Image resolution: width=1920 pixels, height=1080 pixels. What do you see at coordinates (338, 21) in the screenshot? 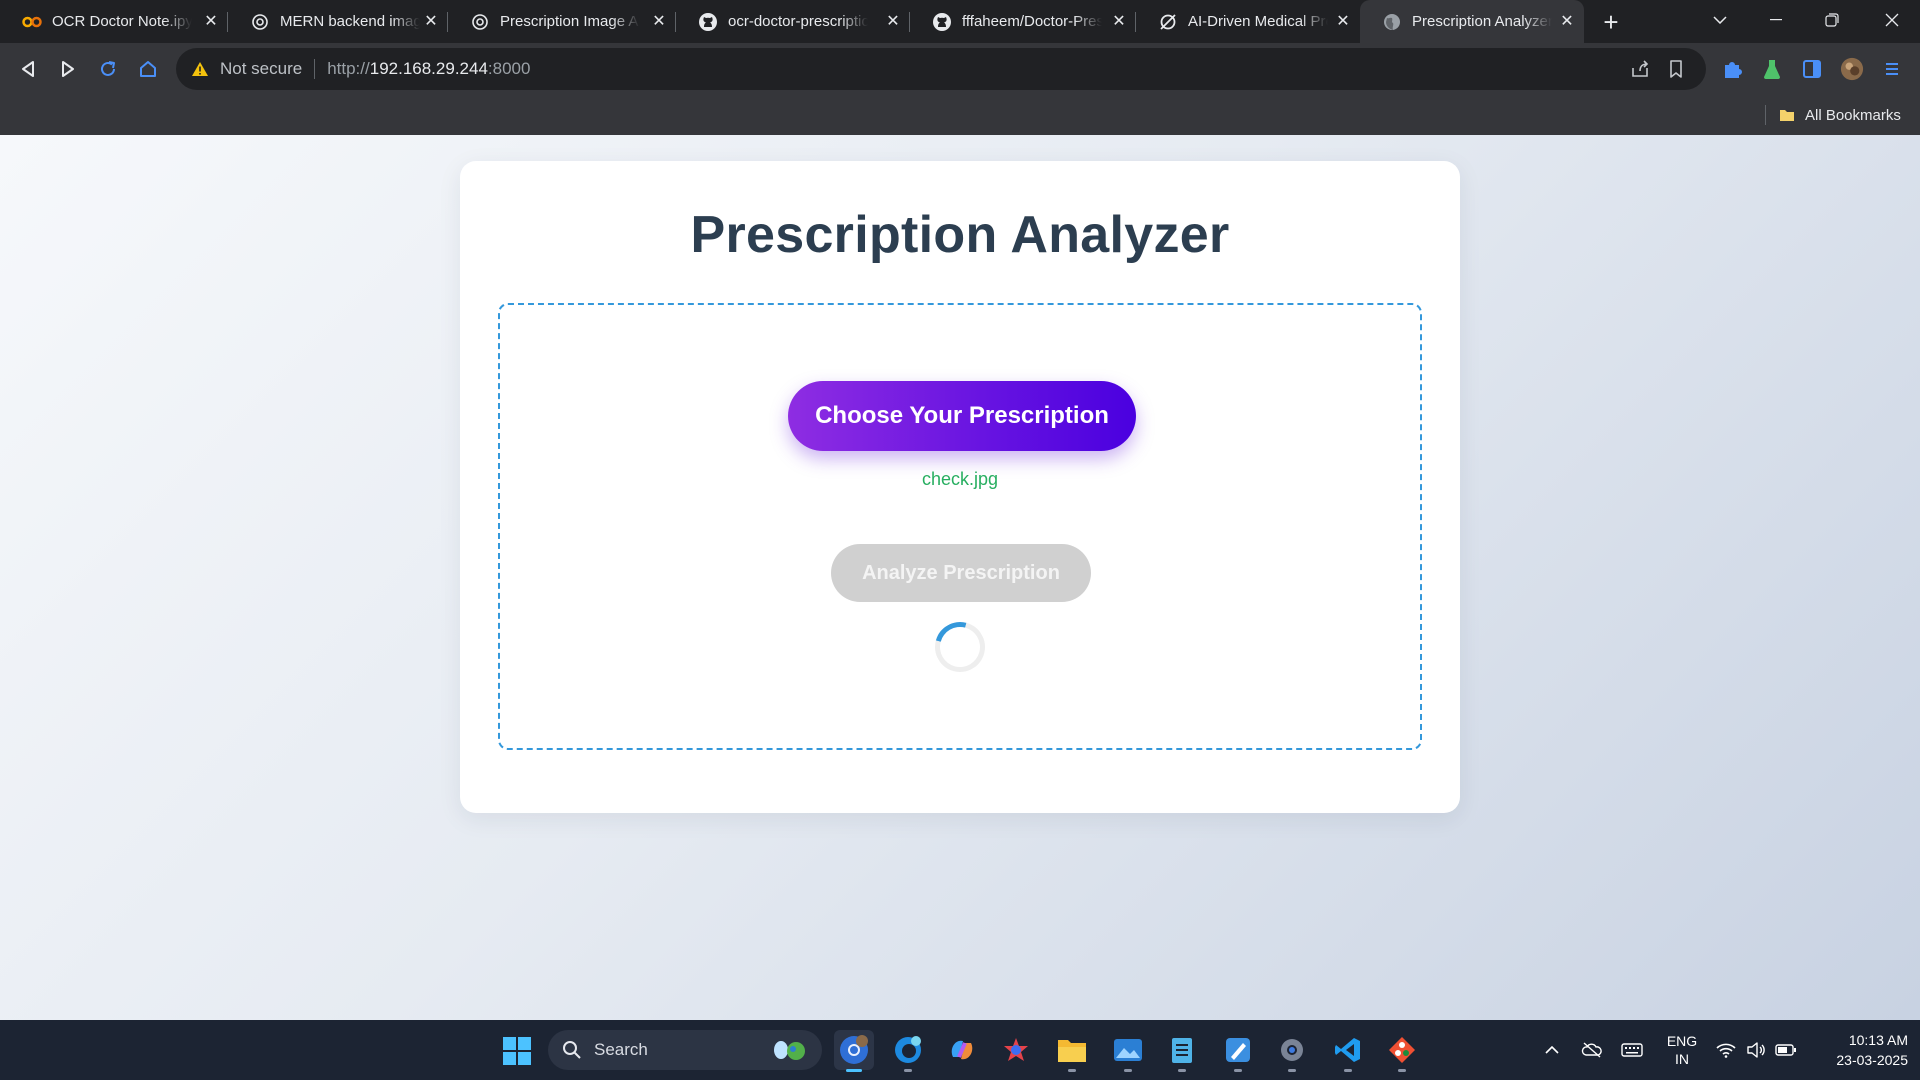
I see `tab-mern-backend: MERN backend image ✕` at bounding box center [338, 21].